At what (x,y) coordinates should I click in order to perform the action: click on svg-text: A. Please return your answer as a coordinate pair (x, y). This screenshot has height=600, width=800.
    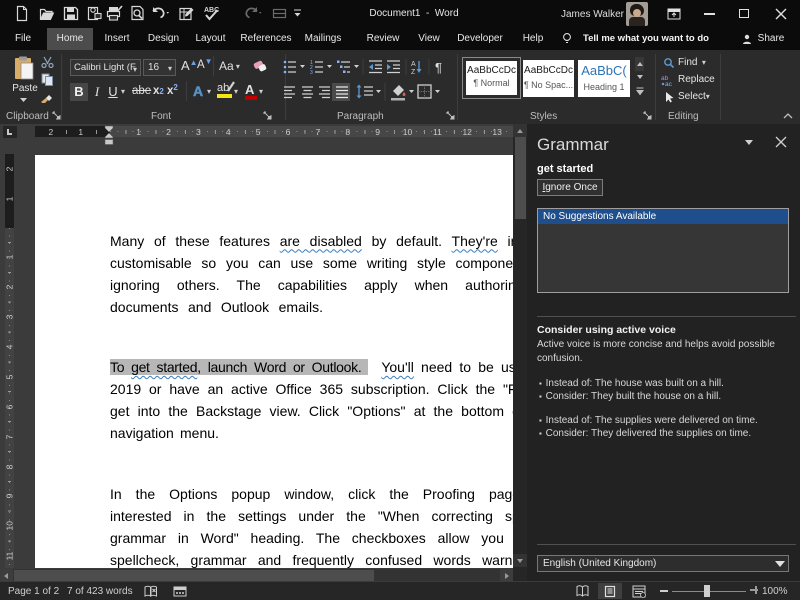
    Looking at the image, I should click on (413, 64).